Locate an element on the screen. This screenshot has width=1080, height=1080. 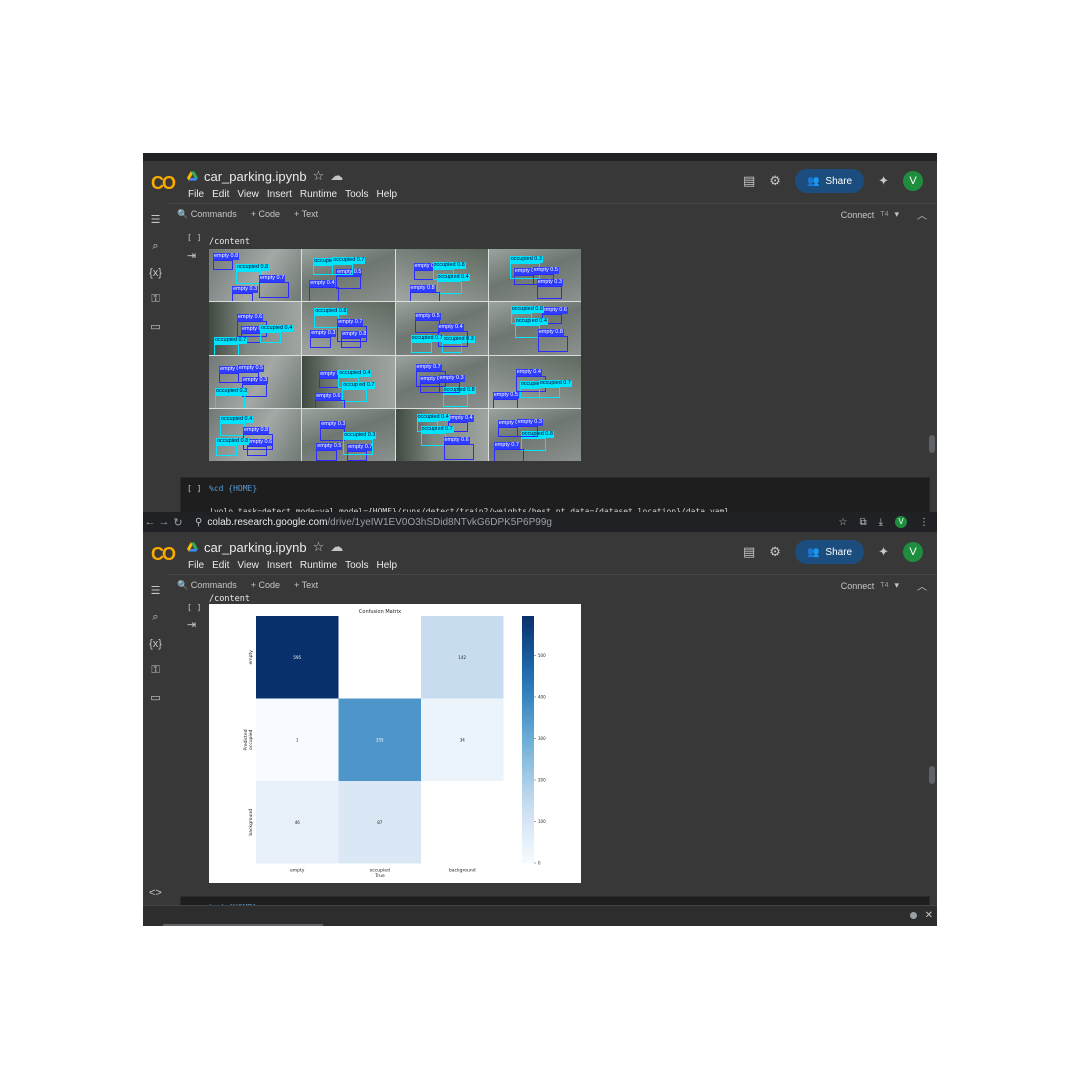
detection-label: empty 0.8 is located at coordinates (226, 256).